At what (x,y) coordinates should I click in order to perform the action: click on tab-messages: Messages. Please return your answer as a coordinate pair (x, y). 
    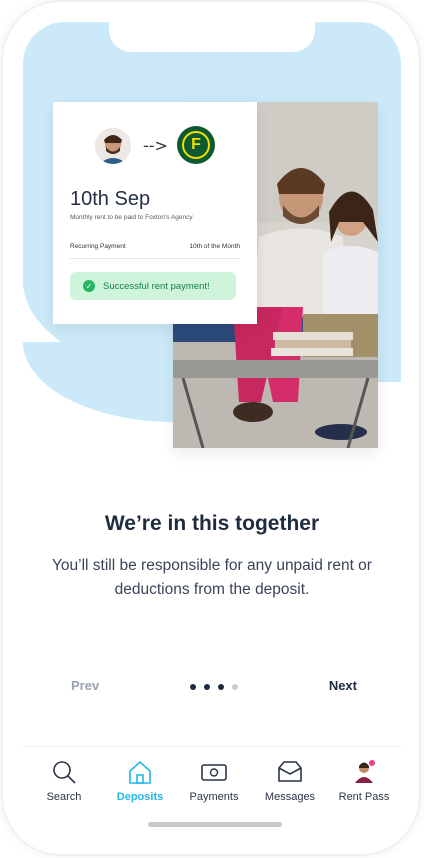
    Looking at the image, I should click on (290, 780).